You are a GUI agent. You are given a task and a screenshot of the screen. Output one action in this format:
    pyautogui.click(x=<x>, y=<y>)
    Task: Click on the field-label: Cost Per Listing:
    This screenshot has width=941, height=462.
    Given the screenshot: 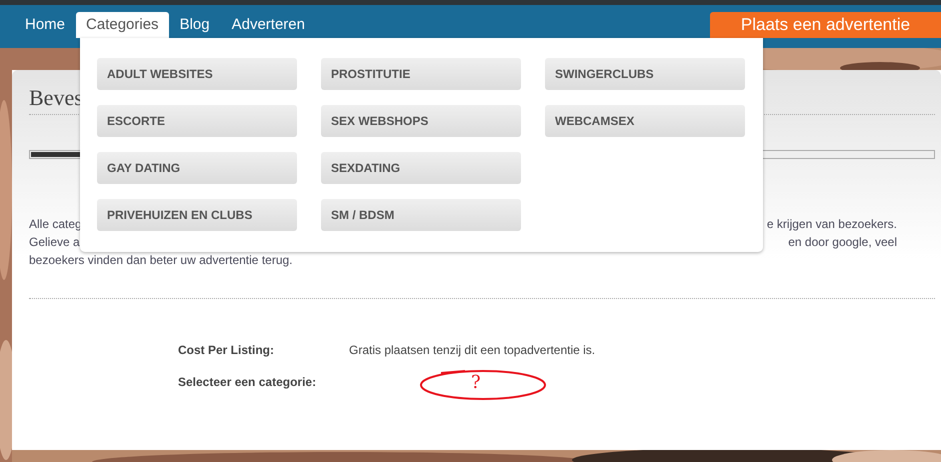 What is the action you would take?
    pyautogui.click(x=227, y=350)
    